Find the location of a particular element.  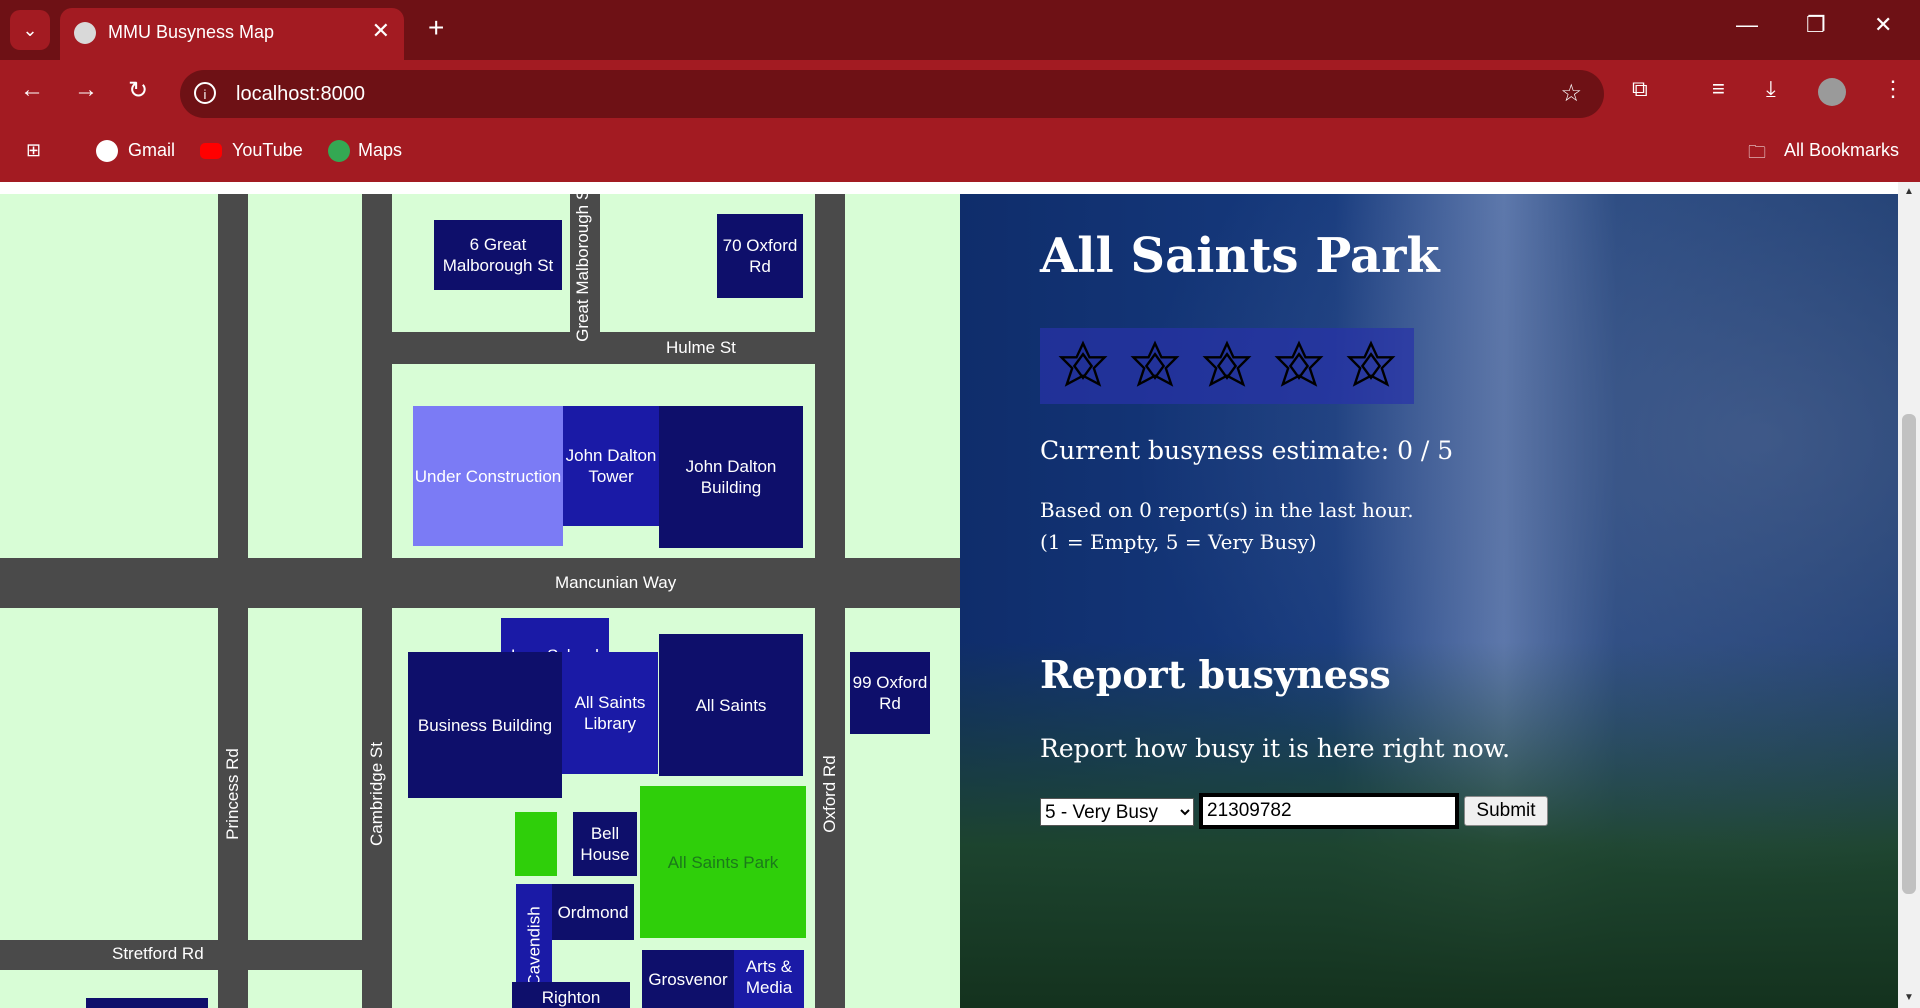

tab-strip: ⌄ MMU Busyness Map ✕ + — ❐ ✕ is located at coordinates (960, 30).